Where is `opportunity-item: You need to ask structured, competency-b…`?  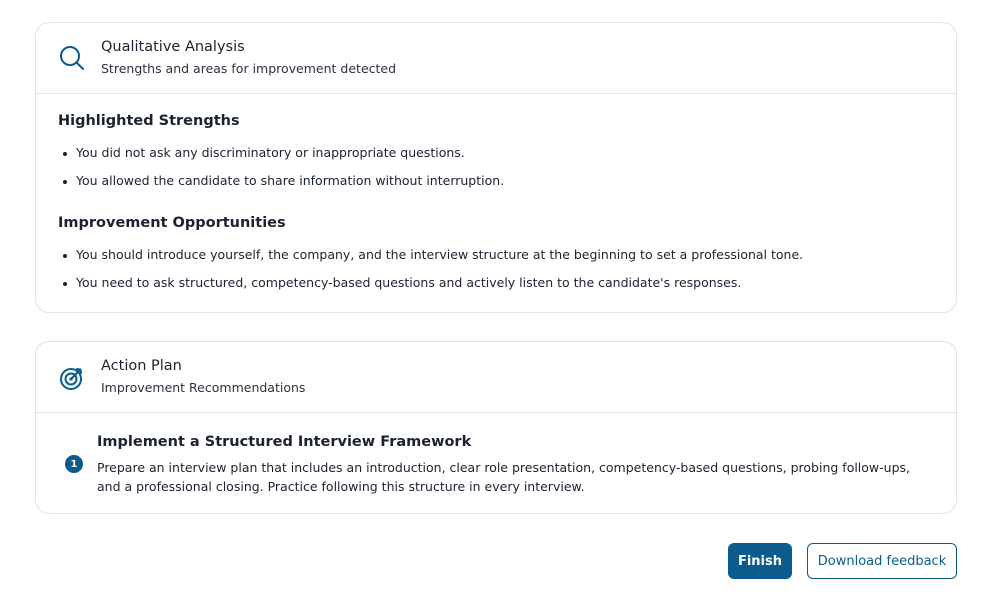
opportunity-item: You need to ask structured, competency-b… is located at coordinates (402, 282).